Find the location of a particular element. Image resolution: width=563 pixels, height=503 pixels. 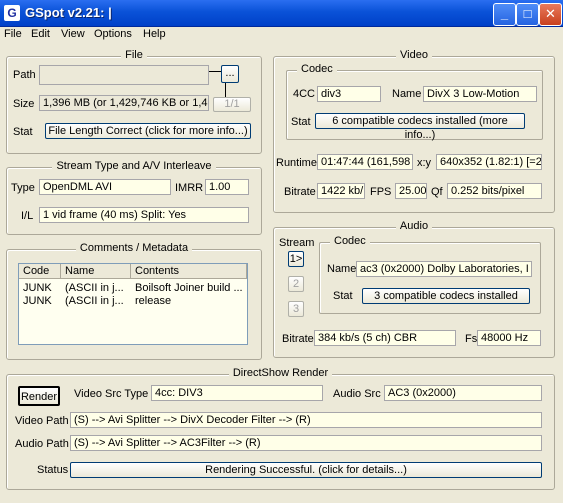

fourcc-field: div3 is located at coordinates (349, 94).